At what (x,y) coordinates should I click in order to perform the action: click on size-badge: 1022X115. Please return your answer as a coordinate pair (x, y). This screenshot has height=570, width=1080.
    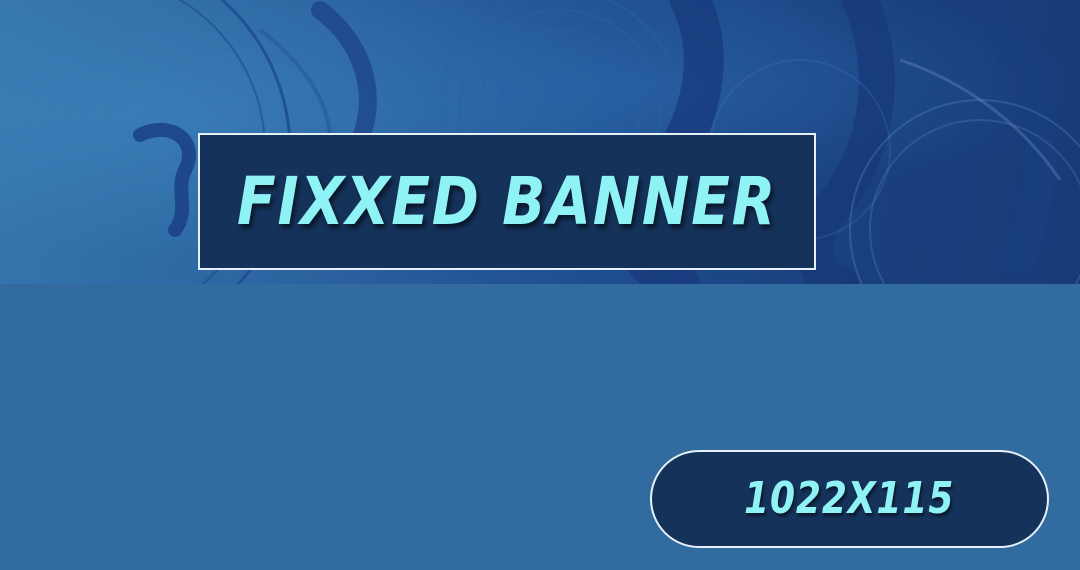
    Looking at the image, I should click on (849, 499).